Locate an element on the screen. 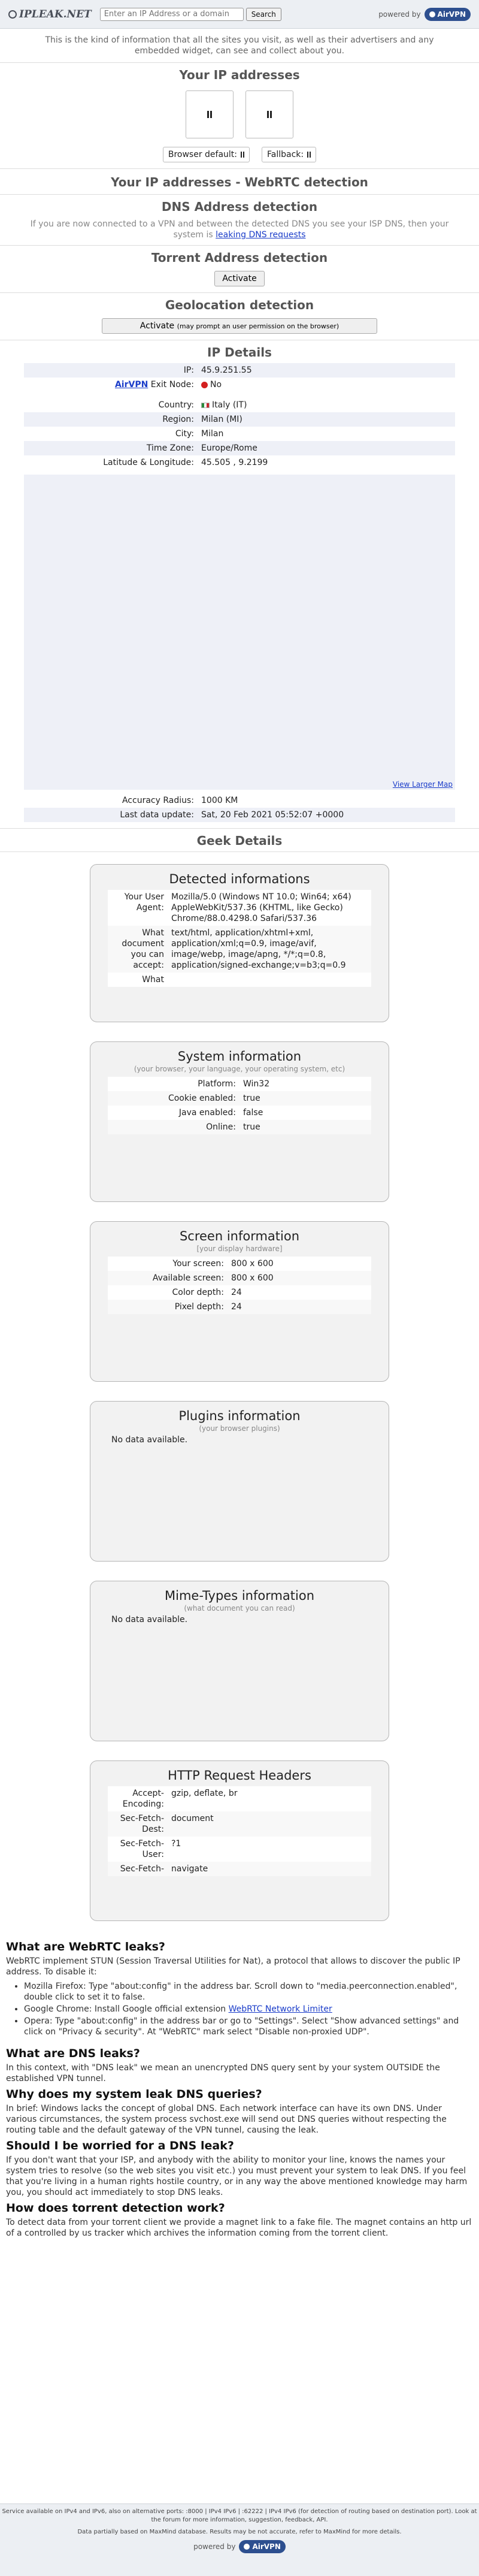 The height and width of the screenshot is (2576, 479). table-row: City: Milan is located at coordinates (239, 434).